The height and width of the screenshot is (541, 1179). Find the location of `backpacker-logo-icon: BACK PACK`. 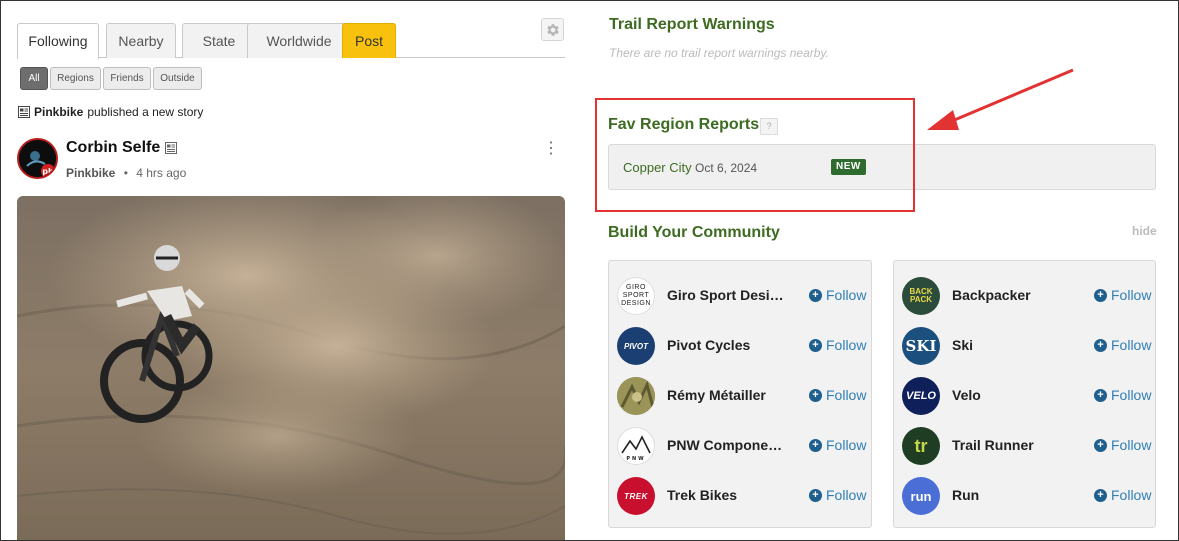

backpacker-logo-icon: BACK PACK is located at coordinates (921, 296).